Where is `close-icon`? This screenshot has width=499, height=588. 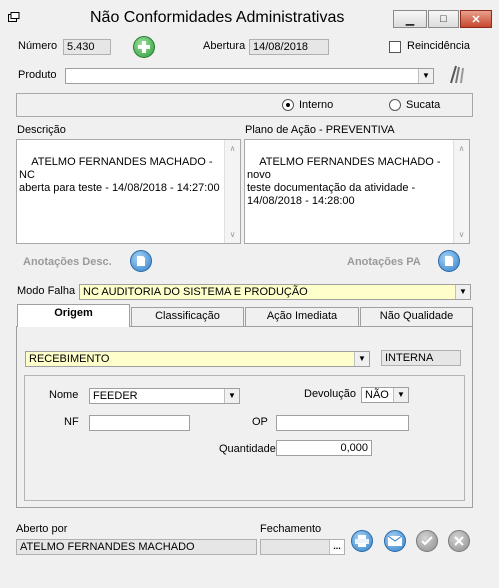
close-icon is located at coordinates (459, 541).